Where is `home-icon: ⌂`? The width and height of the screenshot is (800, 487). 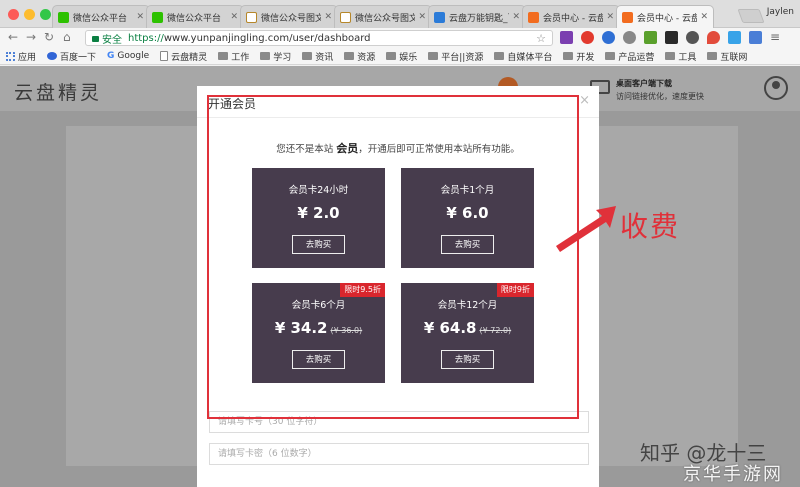 home-icon: ⌂ is located at coordinates (67, 37).